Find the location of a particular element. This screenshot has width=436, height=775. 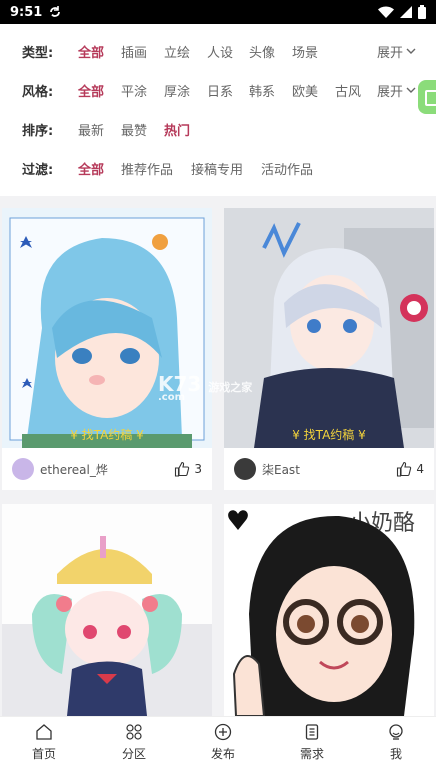

card-meta: 柒East 4 is located at coordinates (329, 469).